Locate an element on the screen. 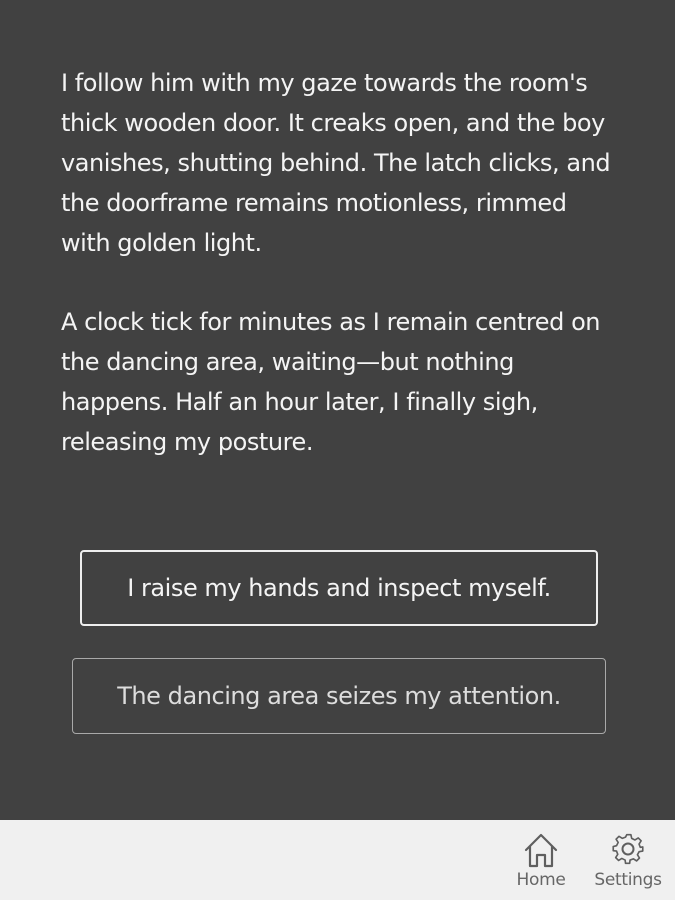  choice-button-inspect-self: I raise my hands and inspect myself. is located at coordinates (339, 588).